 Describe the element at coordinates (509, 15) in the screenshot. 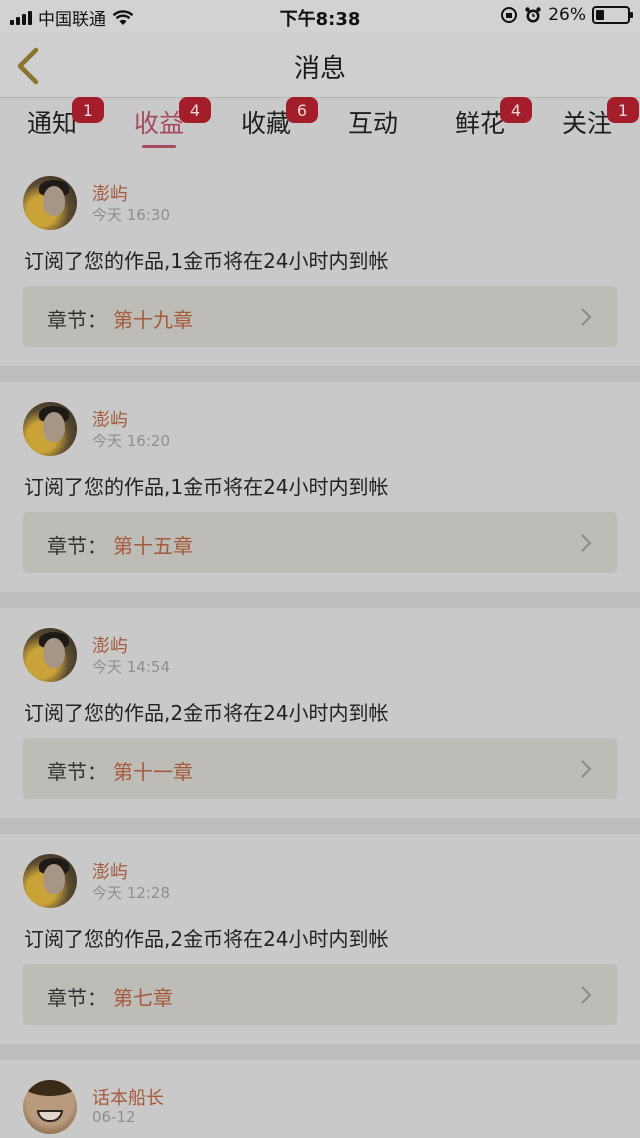

I see `rotation-lock-icon` at that location.